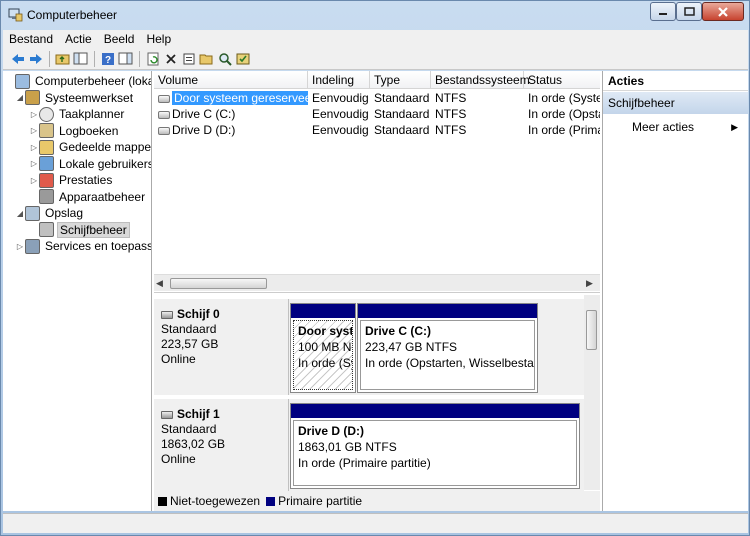 This screenshot has width=750, height=536. I want to click on arrow-left-icon, so click(17, 58).